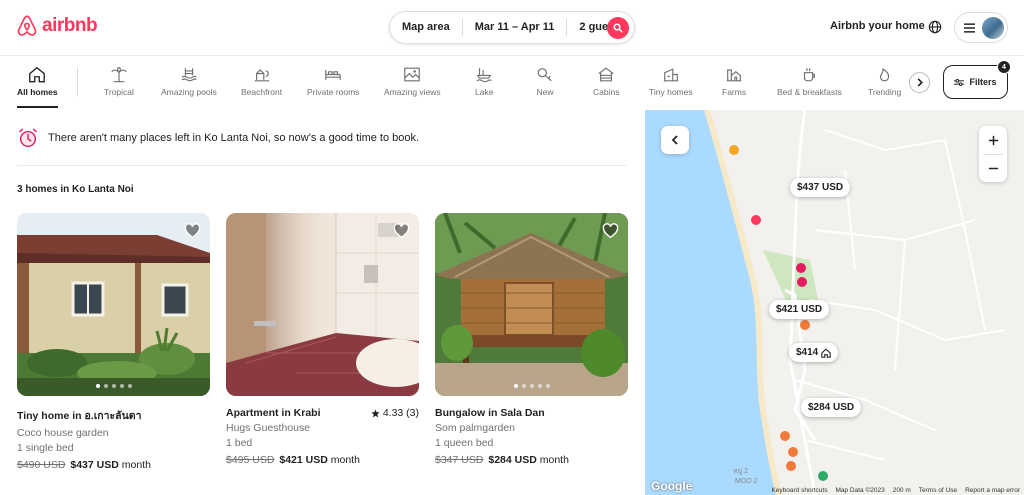 The height and width of the screenshot is (495, 1024). I want to click on collapse-map-button, so click(675, 140).